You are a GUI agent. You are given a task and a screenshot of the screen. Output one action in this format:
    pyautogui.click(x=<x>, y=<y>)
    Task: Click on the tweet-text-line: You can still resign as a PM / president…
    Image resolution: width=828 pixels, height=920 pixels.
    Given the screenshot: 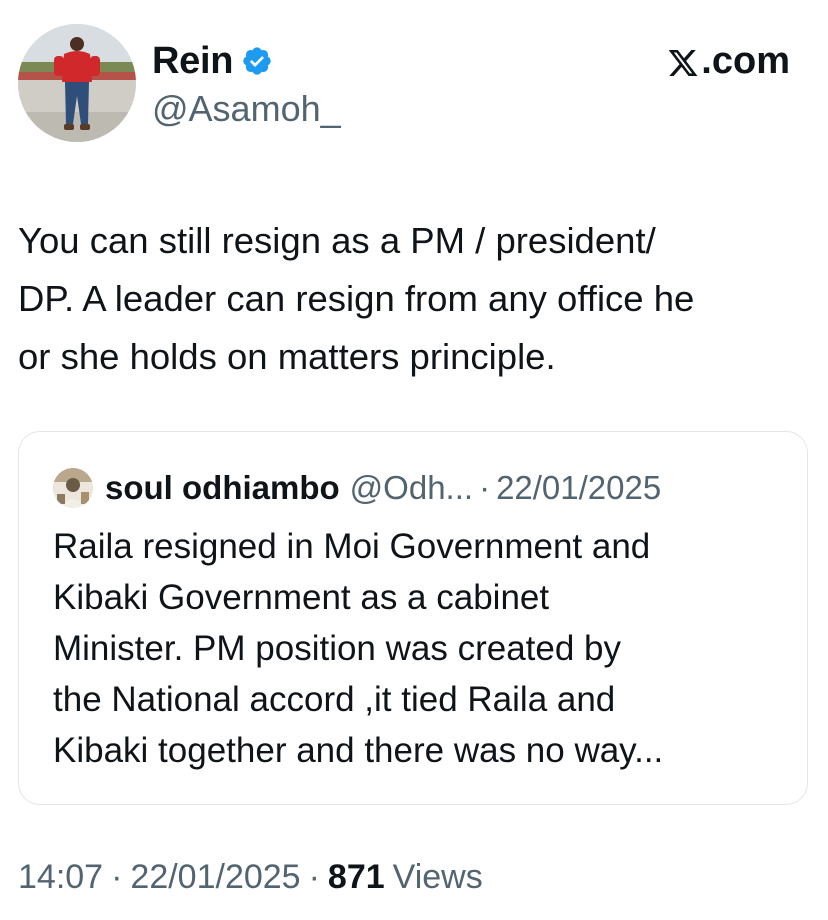 What is the action you would take?
    pyautogui.click(x=337, y=240)
    